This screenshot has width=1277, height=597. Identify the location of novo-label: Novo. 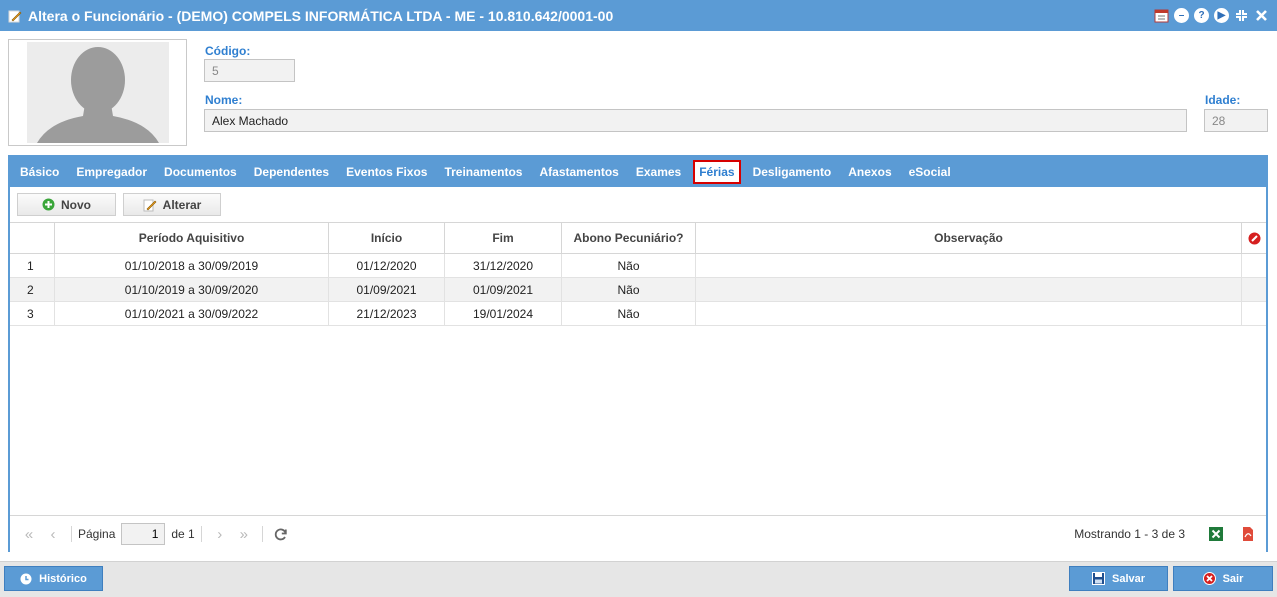
(76, 204).